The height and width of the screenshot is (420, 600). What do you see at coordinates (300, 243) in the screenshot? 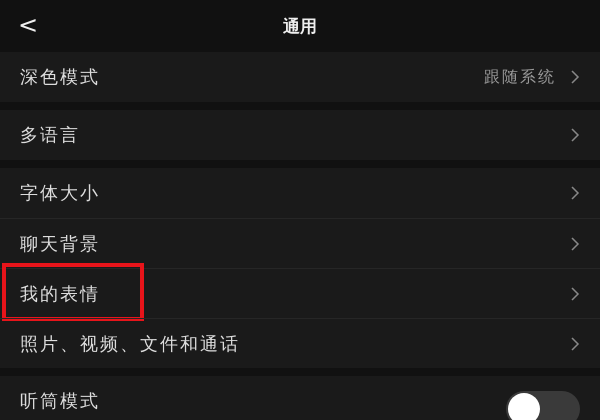
I see `settings-row: 聊天背景` at bounding box center [300, 243].